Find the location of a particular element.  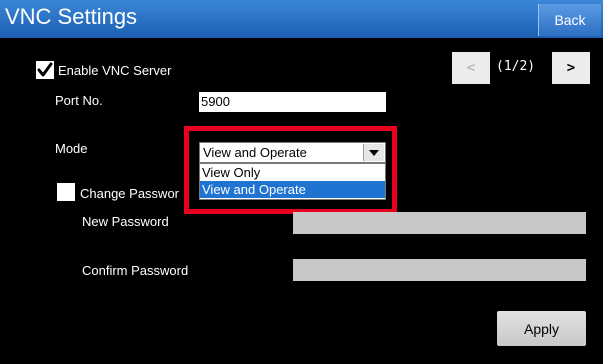

checkmark-icon is located at coordinates (45, 69).